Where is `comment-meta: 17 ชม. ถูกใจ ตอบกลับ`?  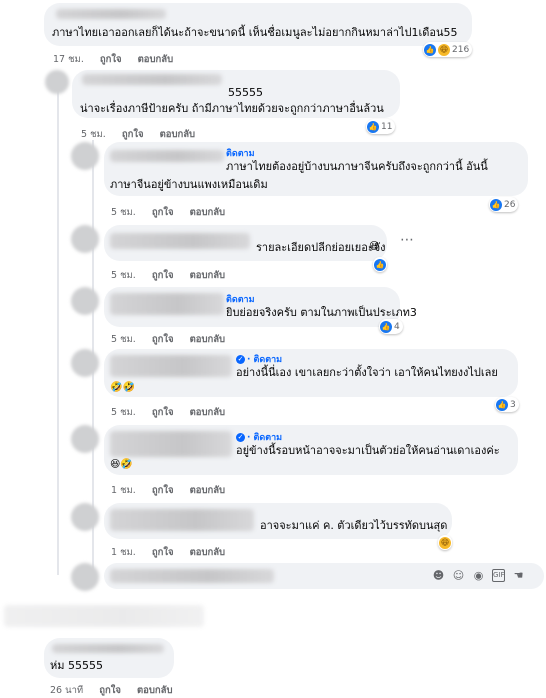
comment-meta: 17 ชม. ถูกใจ ตอบกลับ is located at coordinates (119, 59).